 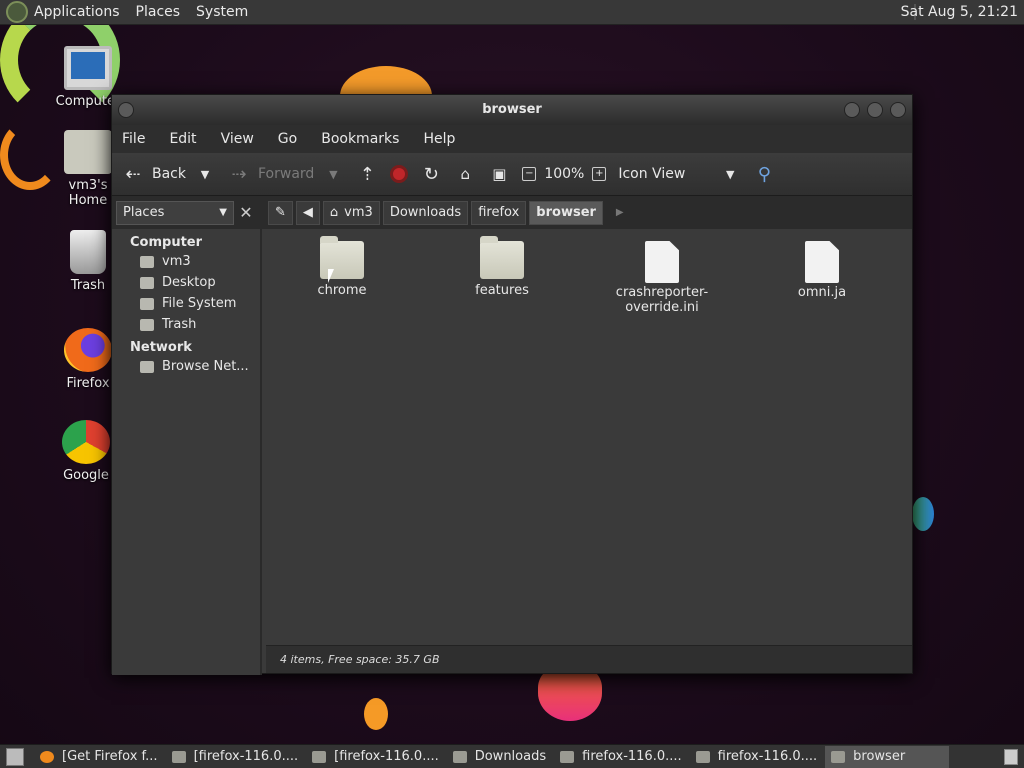 I want to click on close-sidebar-icon: ✕, so click(x=246, y=212).